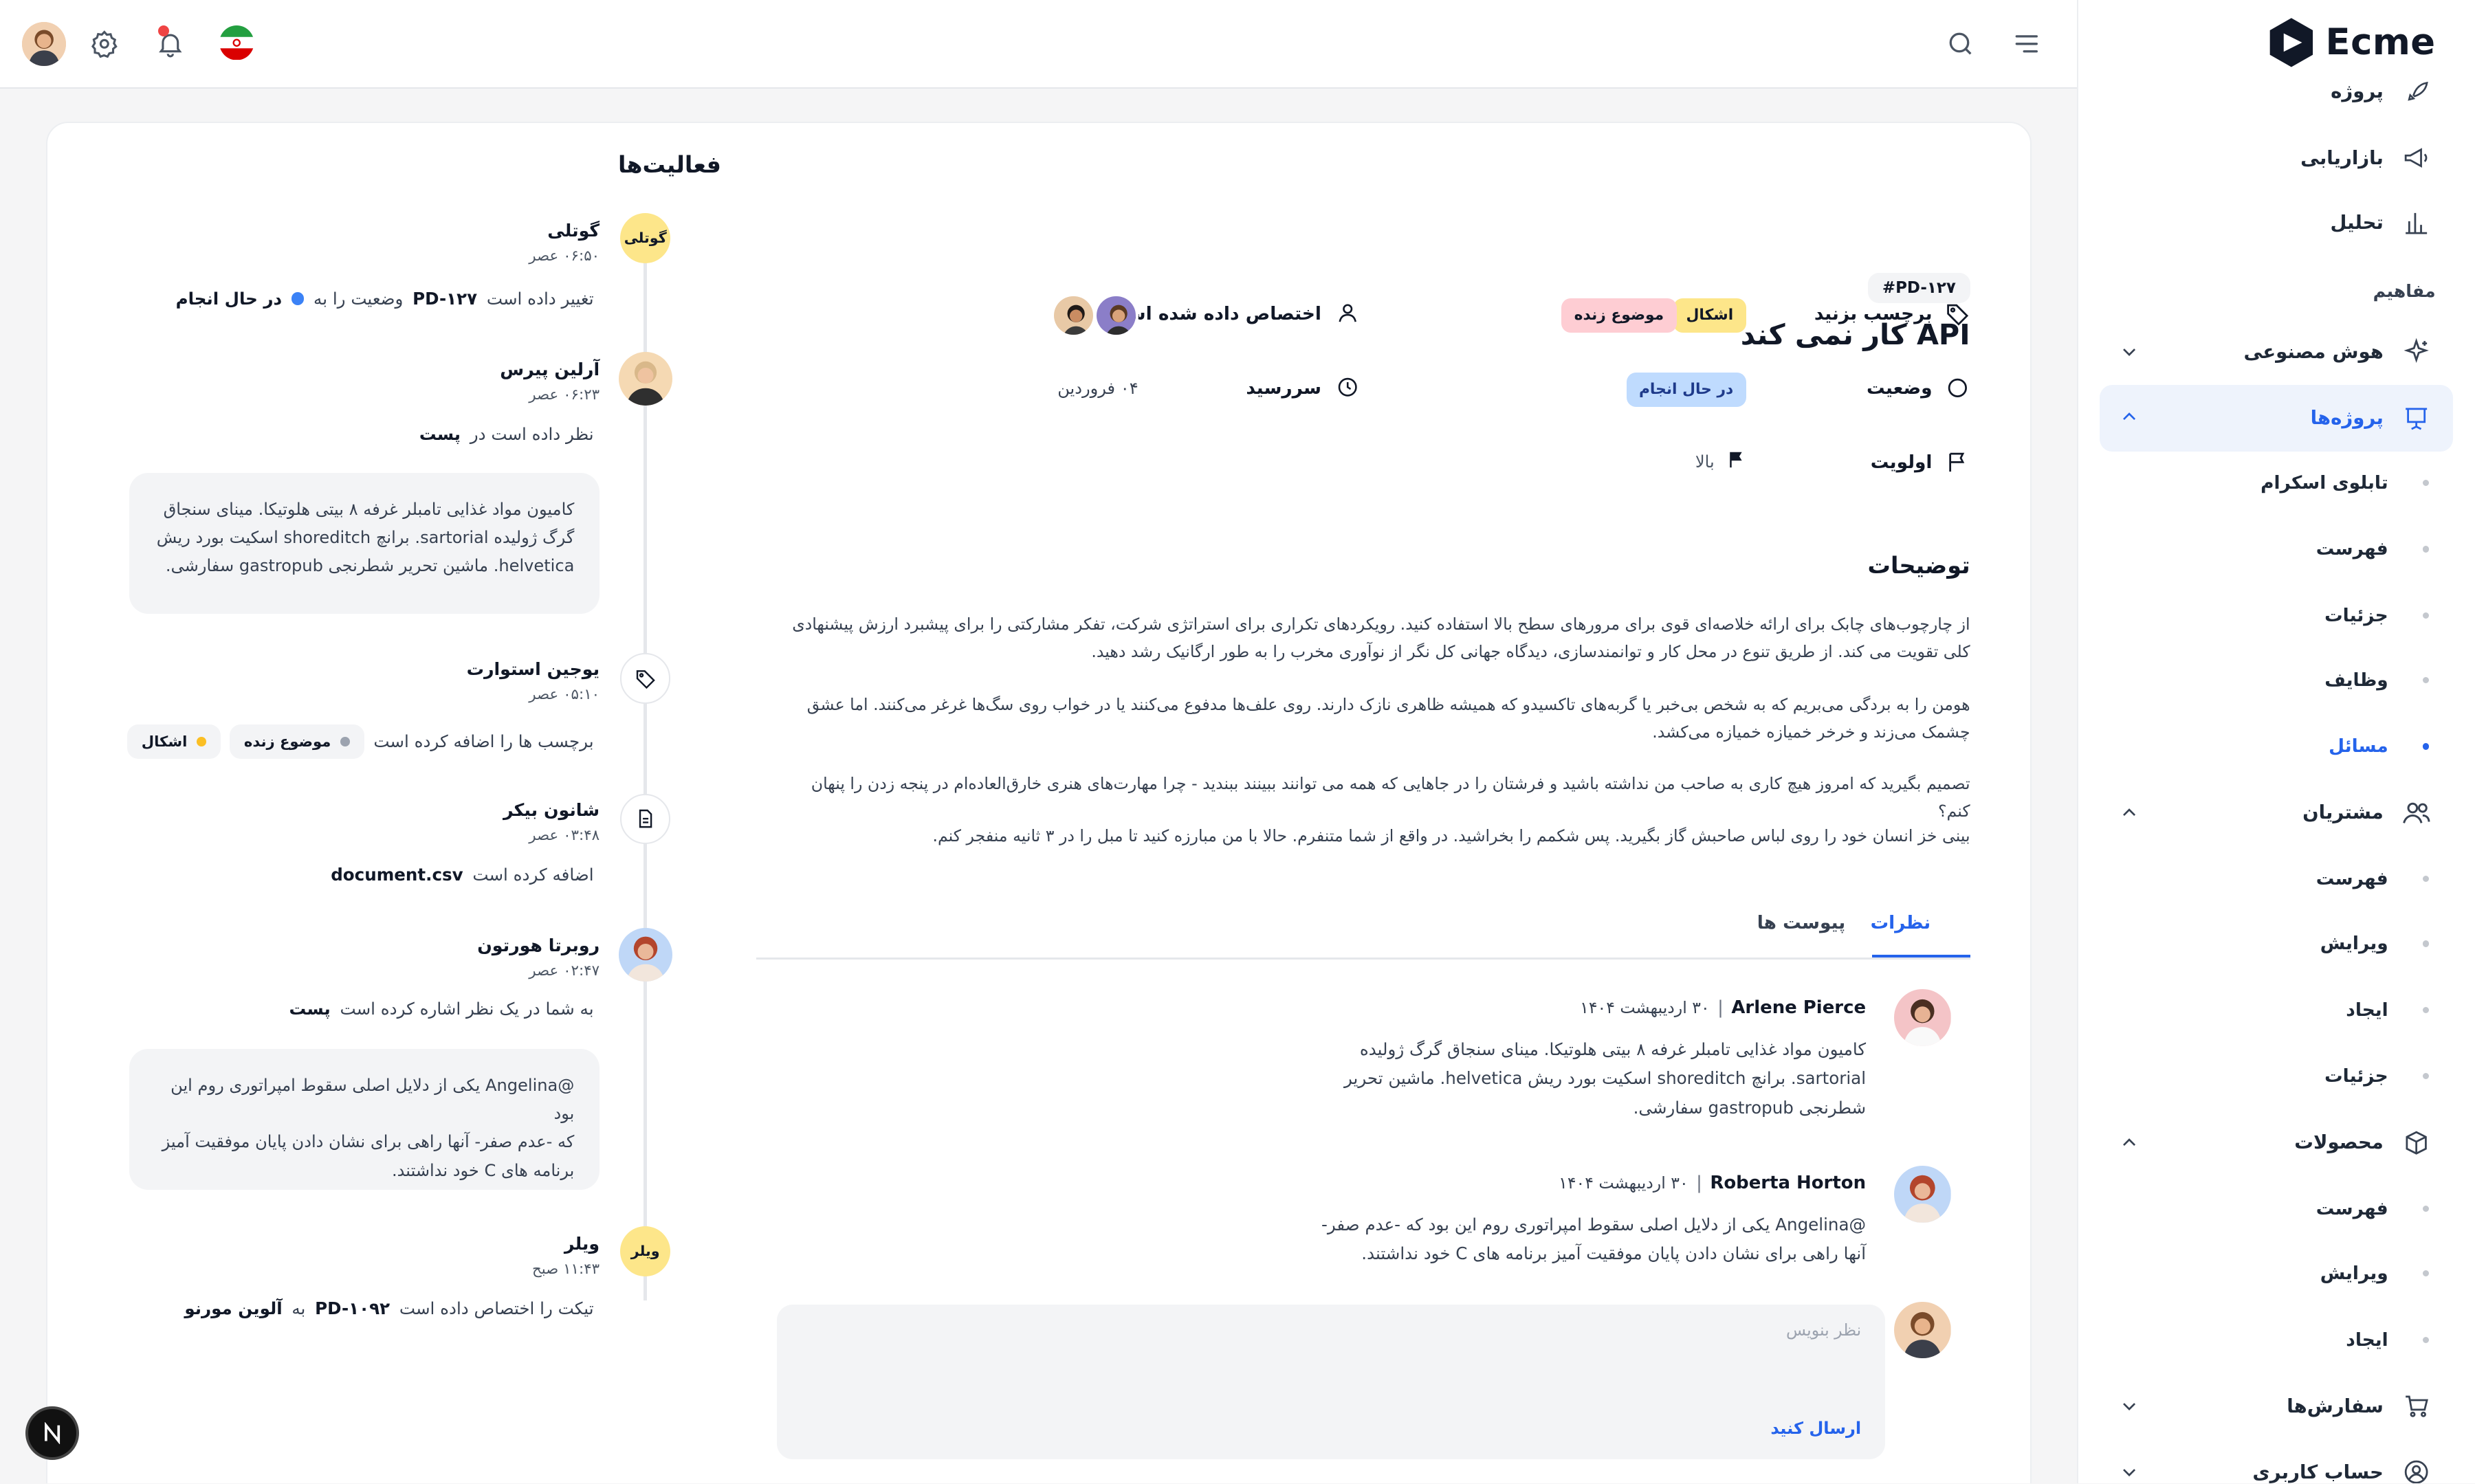 The image size is (2475, 1484). Describe the element at coordinates (1039, 45) in the screenshot. I see `top-header` at that location.